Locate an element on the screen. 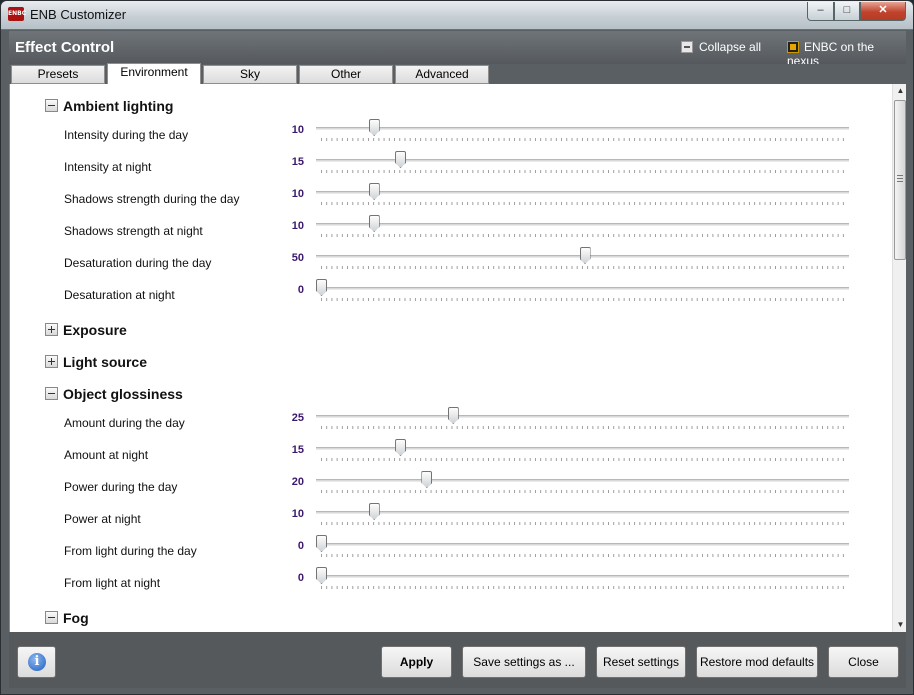 Image resolution: width=914 pixels, height=695 pixels. slider-row: Amount during the day 25 is located at coordinates (450, 420).